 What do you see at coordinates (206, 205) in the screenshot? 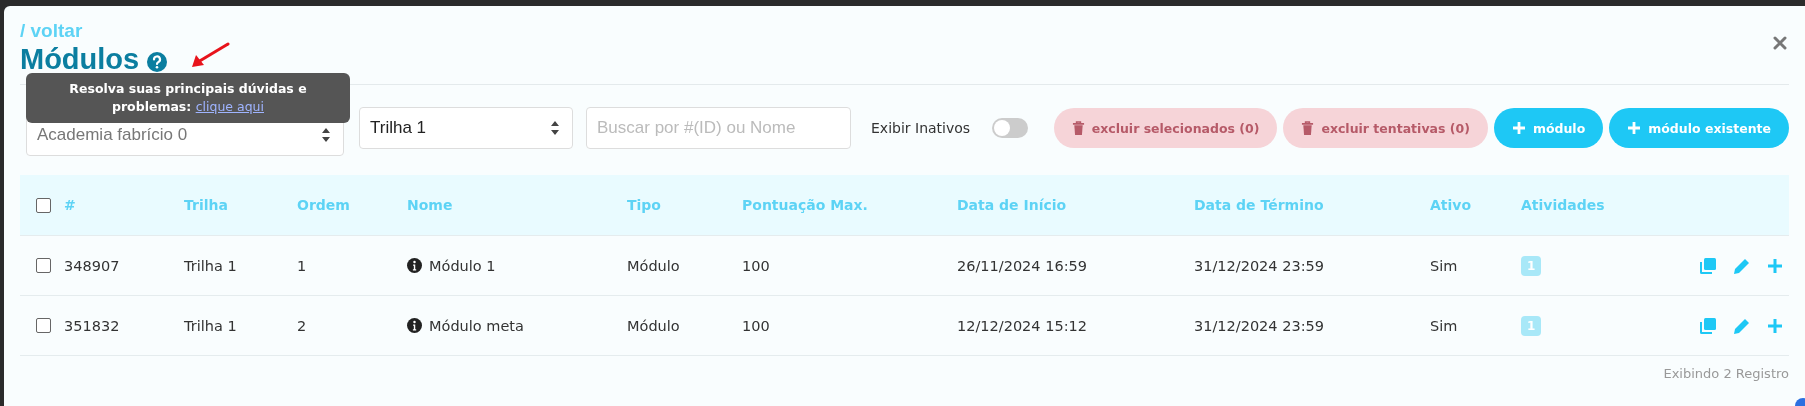
I see `column-header: Trilha` at bounding box center [206, 205].